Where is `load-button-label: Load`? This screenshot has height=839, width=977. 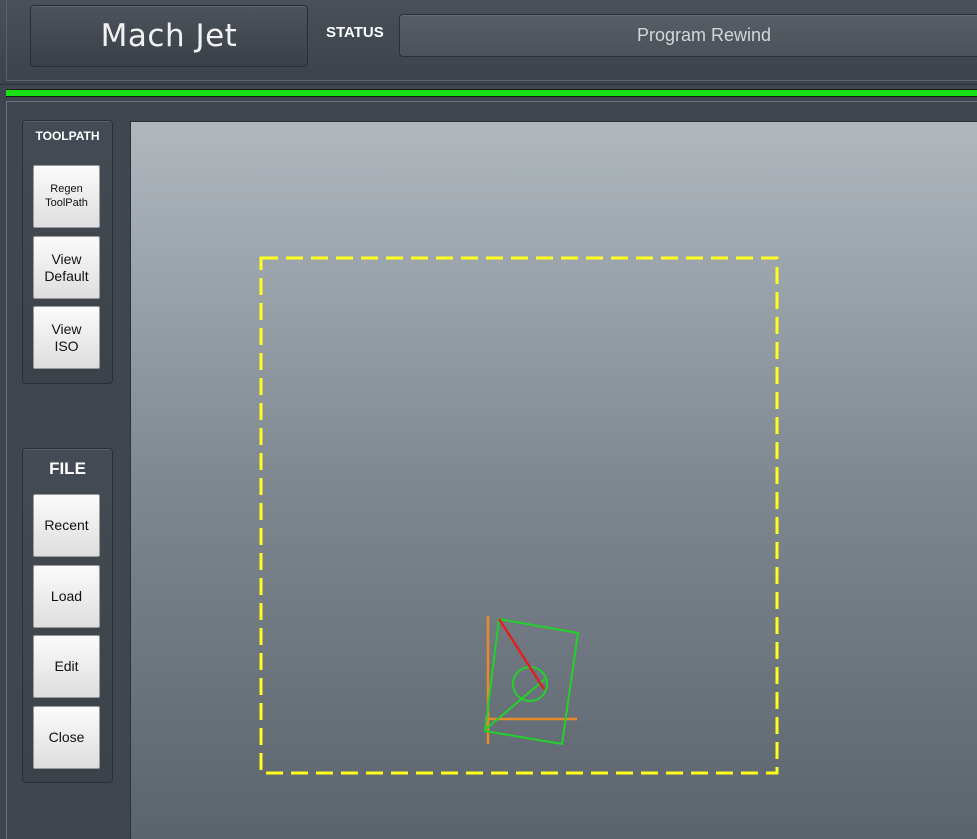 load-button-label: Load is located at coordinates (66, 596).